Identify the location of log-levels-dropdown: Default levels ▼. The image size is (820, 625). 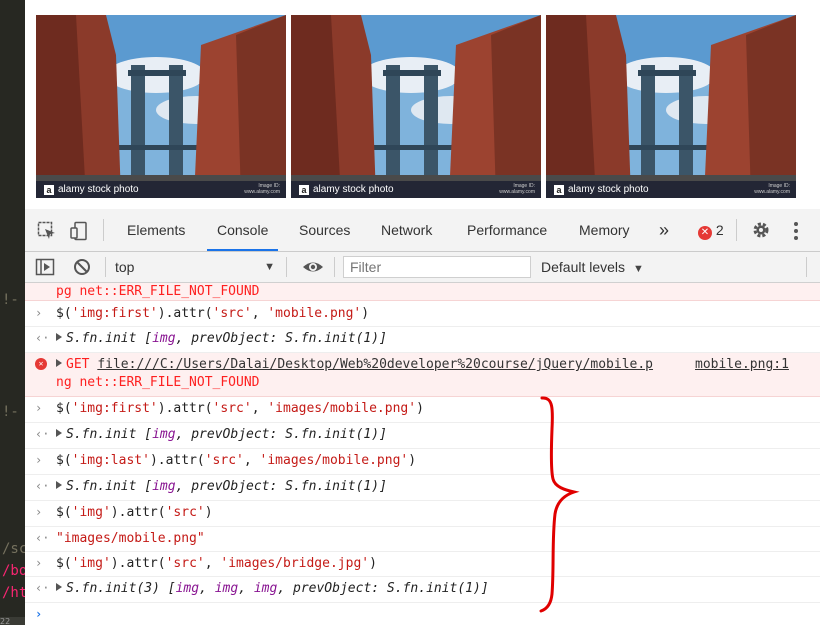
(592, 267).